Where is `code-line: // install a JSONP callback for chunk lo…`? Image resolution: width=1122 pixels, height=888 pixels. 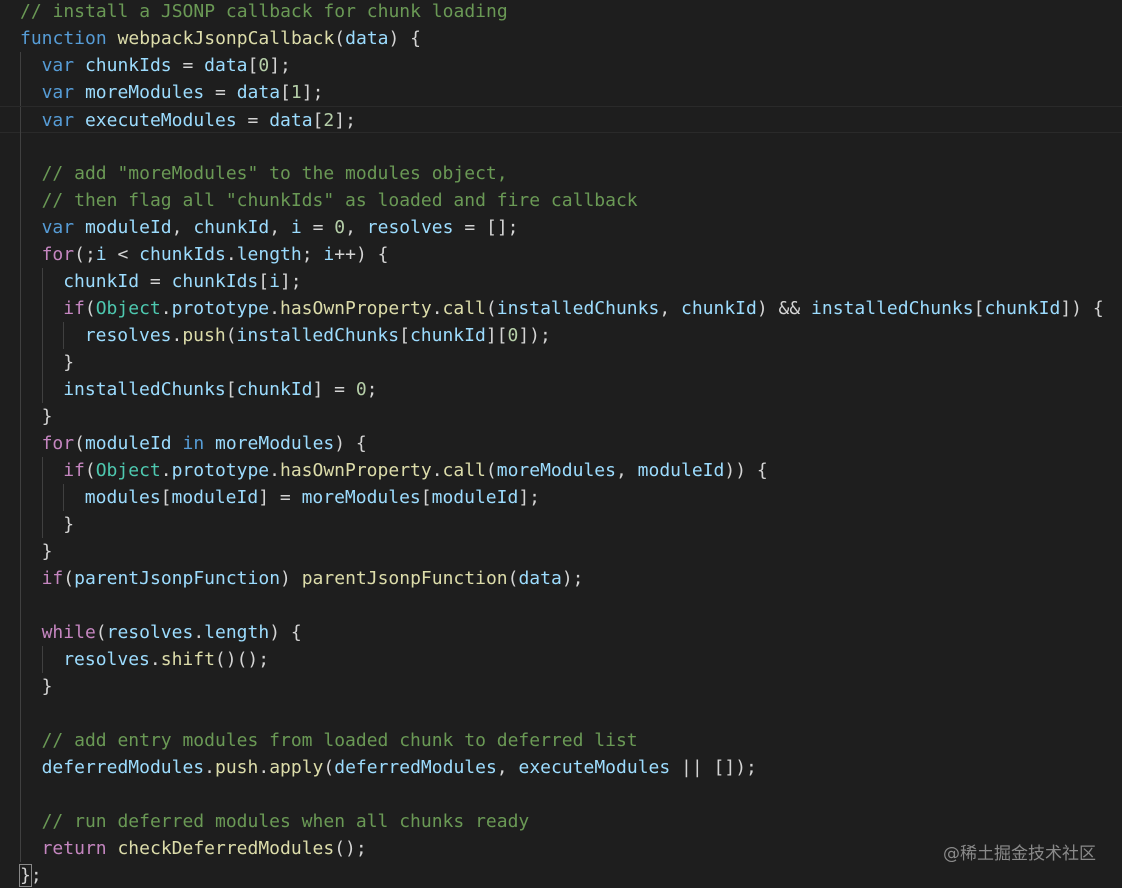
code-line: // install a JSONP callback for chunk lo… is located at coordinates (561, 12).